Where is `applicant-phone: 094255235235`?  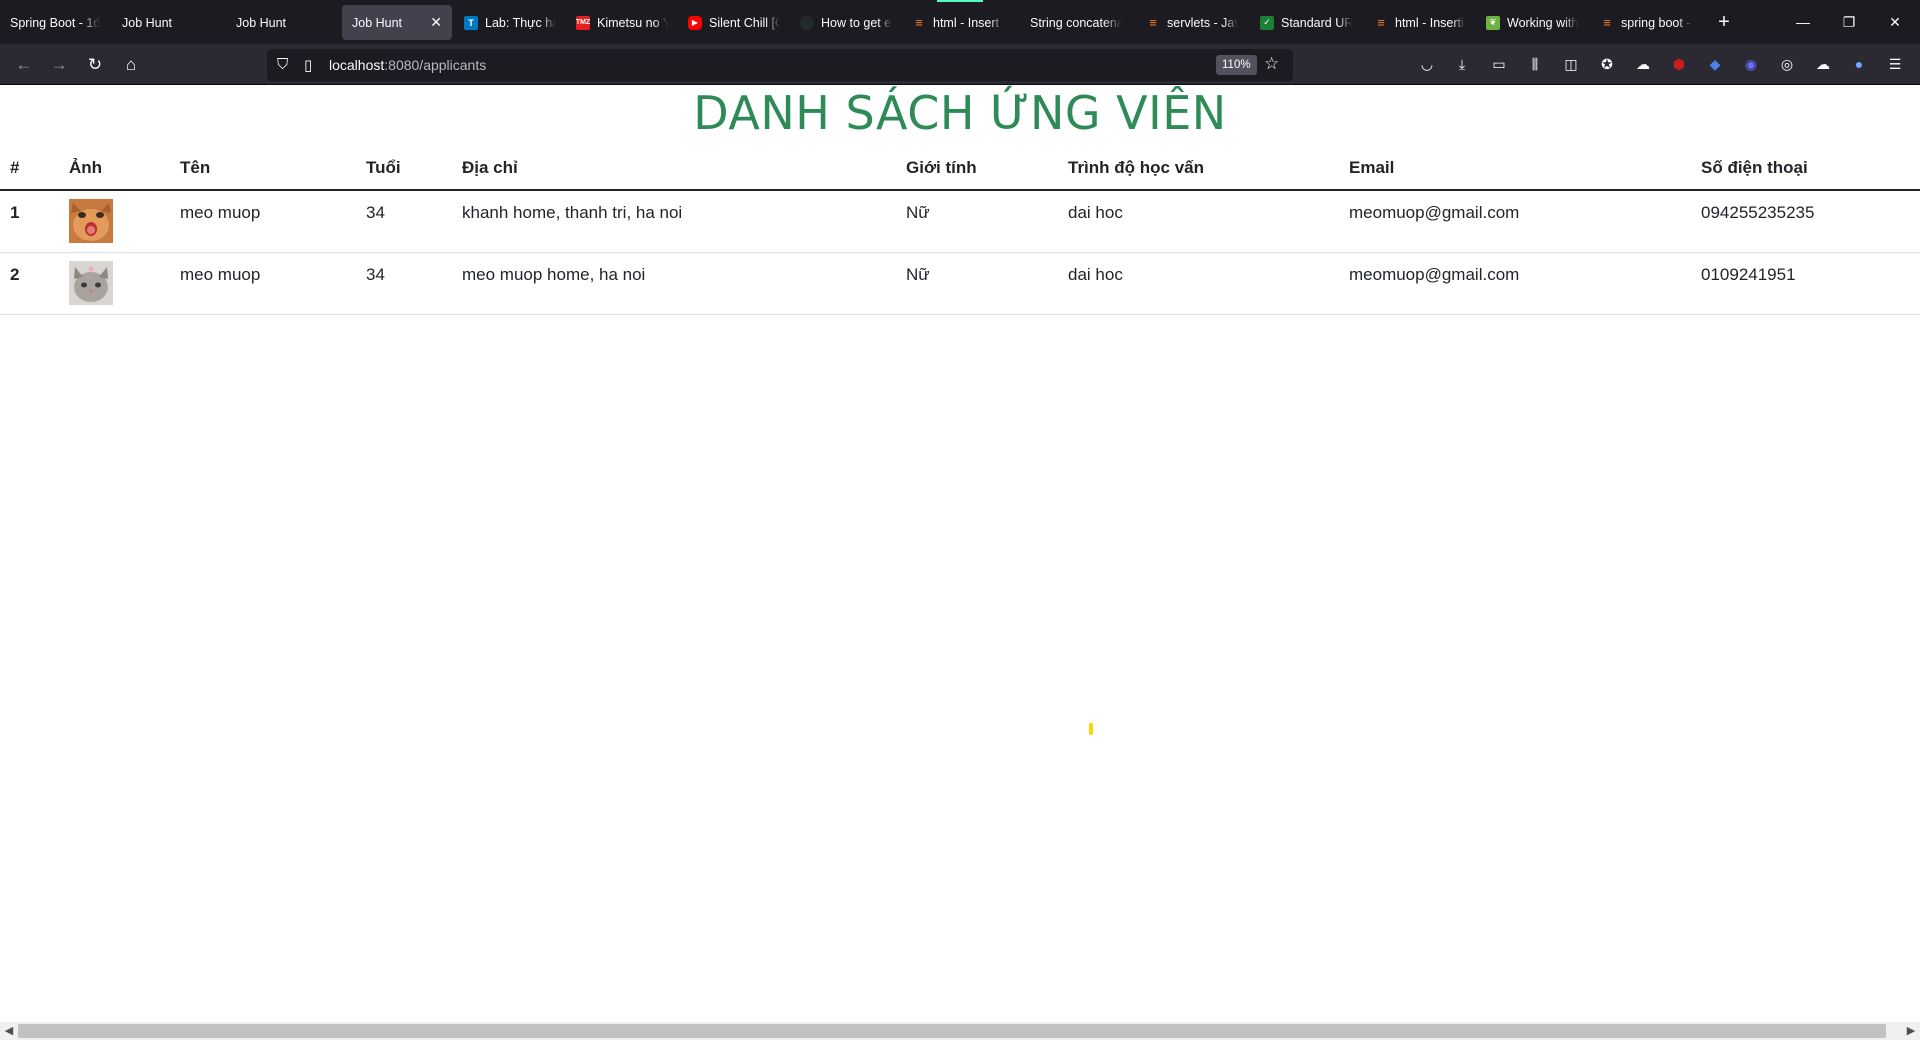 applicant-phone: 094255235235 is located at coordinates (1805, 221).